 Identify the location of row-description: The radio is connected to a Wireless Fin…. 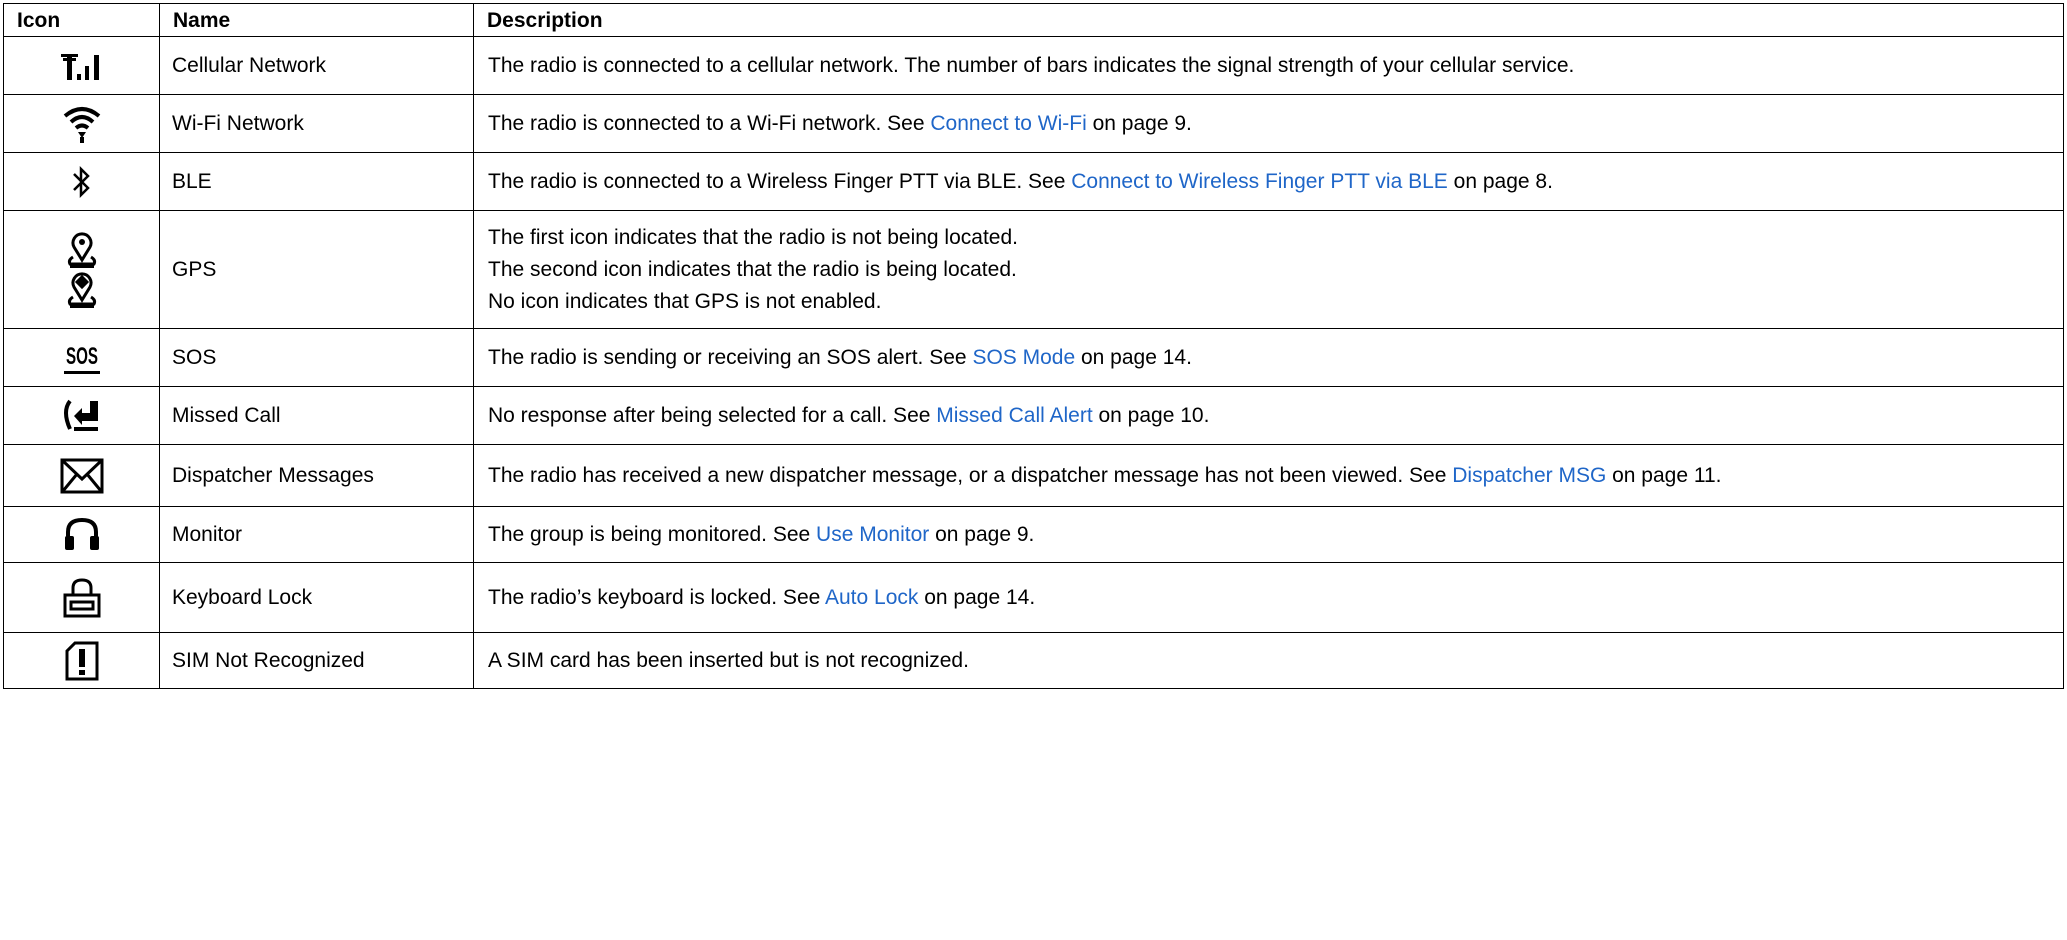
(1268, 181).